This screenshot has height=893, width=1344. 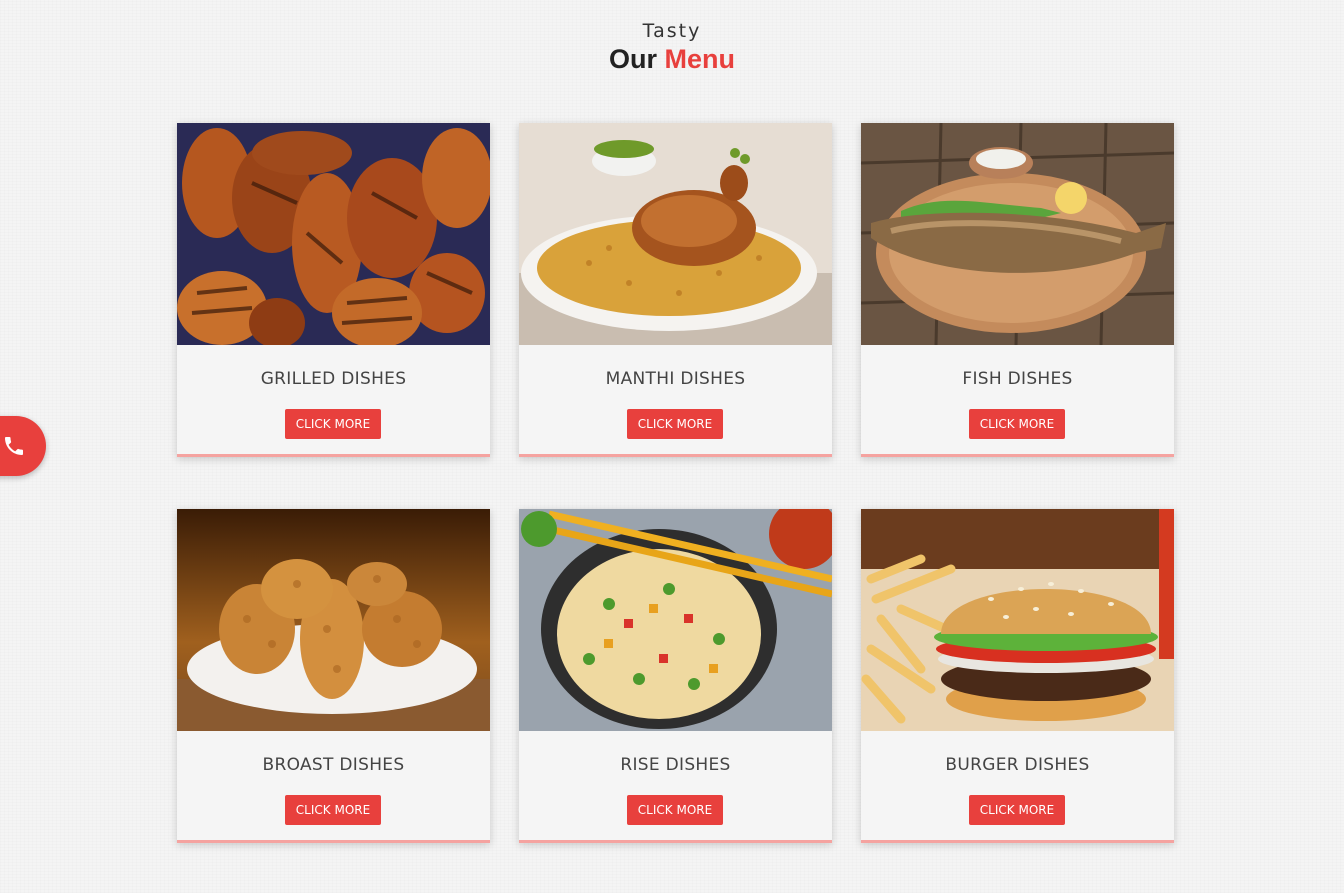 What do you see at coordinates (333, 765) in the screenshot?
I see `card-title: BROAST DISHES` at bounding box center [333, 765].